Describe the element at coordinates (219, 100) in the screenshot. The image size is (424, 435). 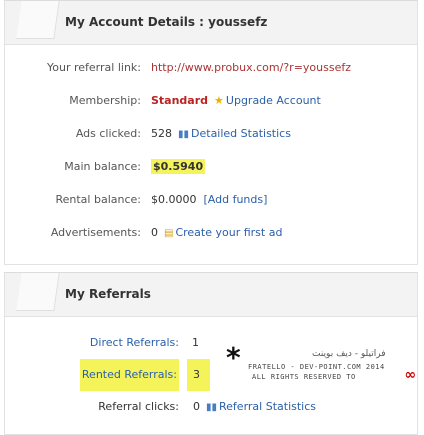
I see `star-icon: ★` at that location.